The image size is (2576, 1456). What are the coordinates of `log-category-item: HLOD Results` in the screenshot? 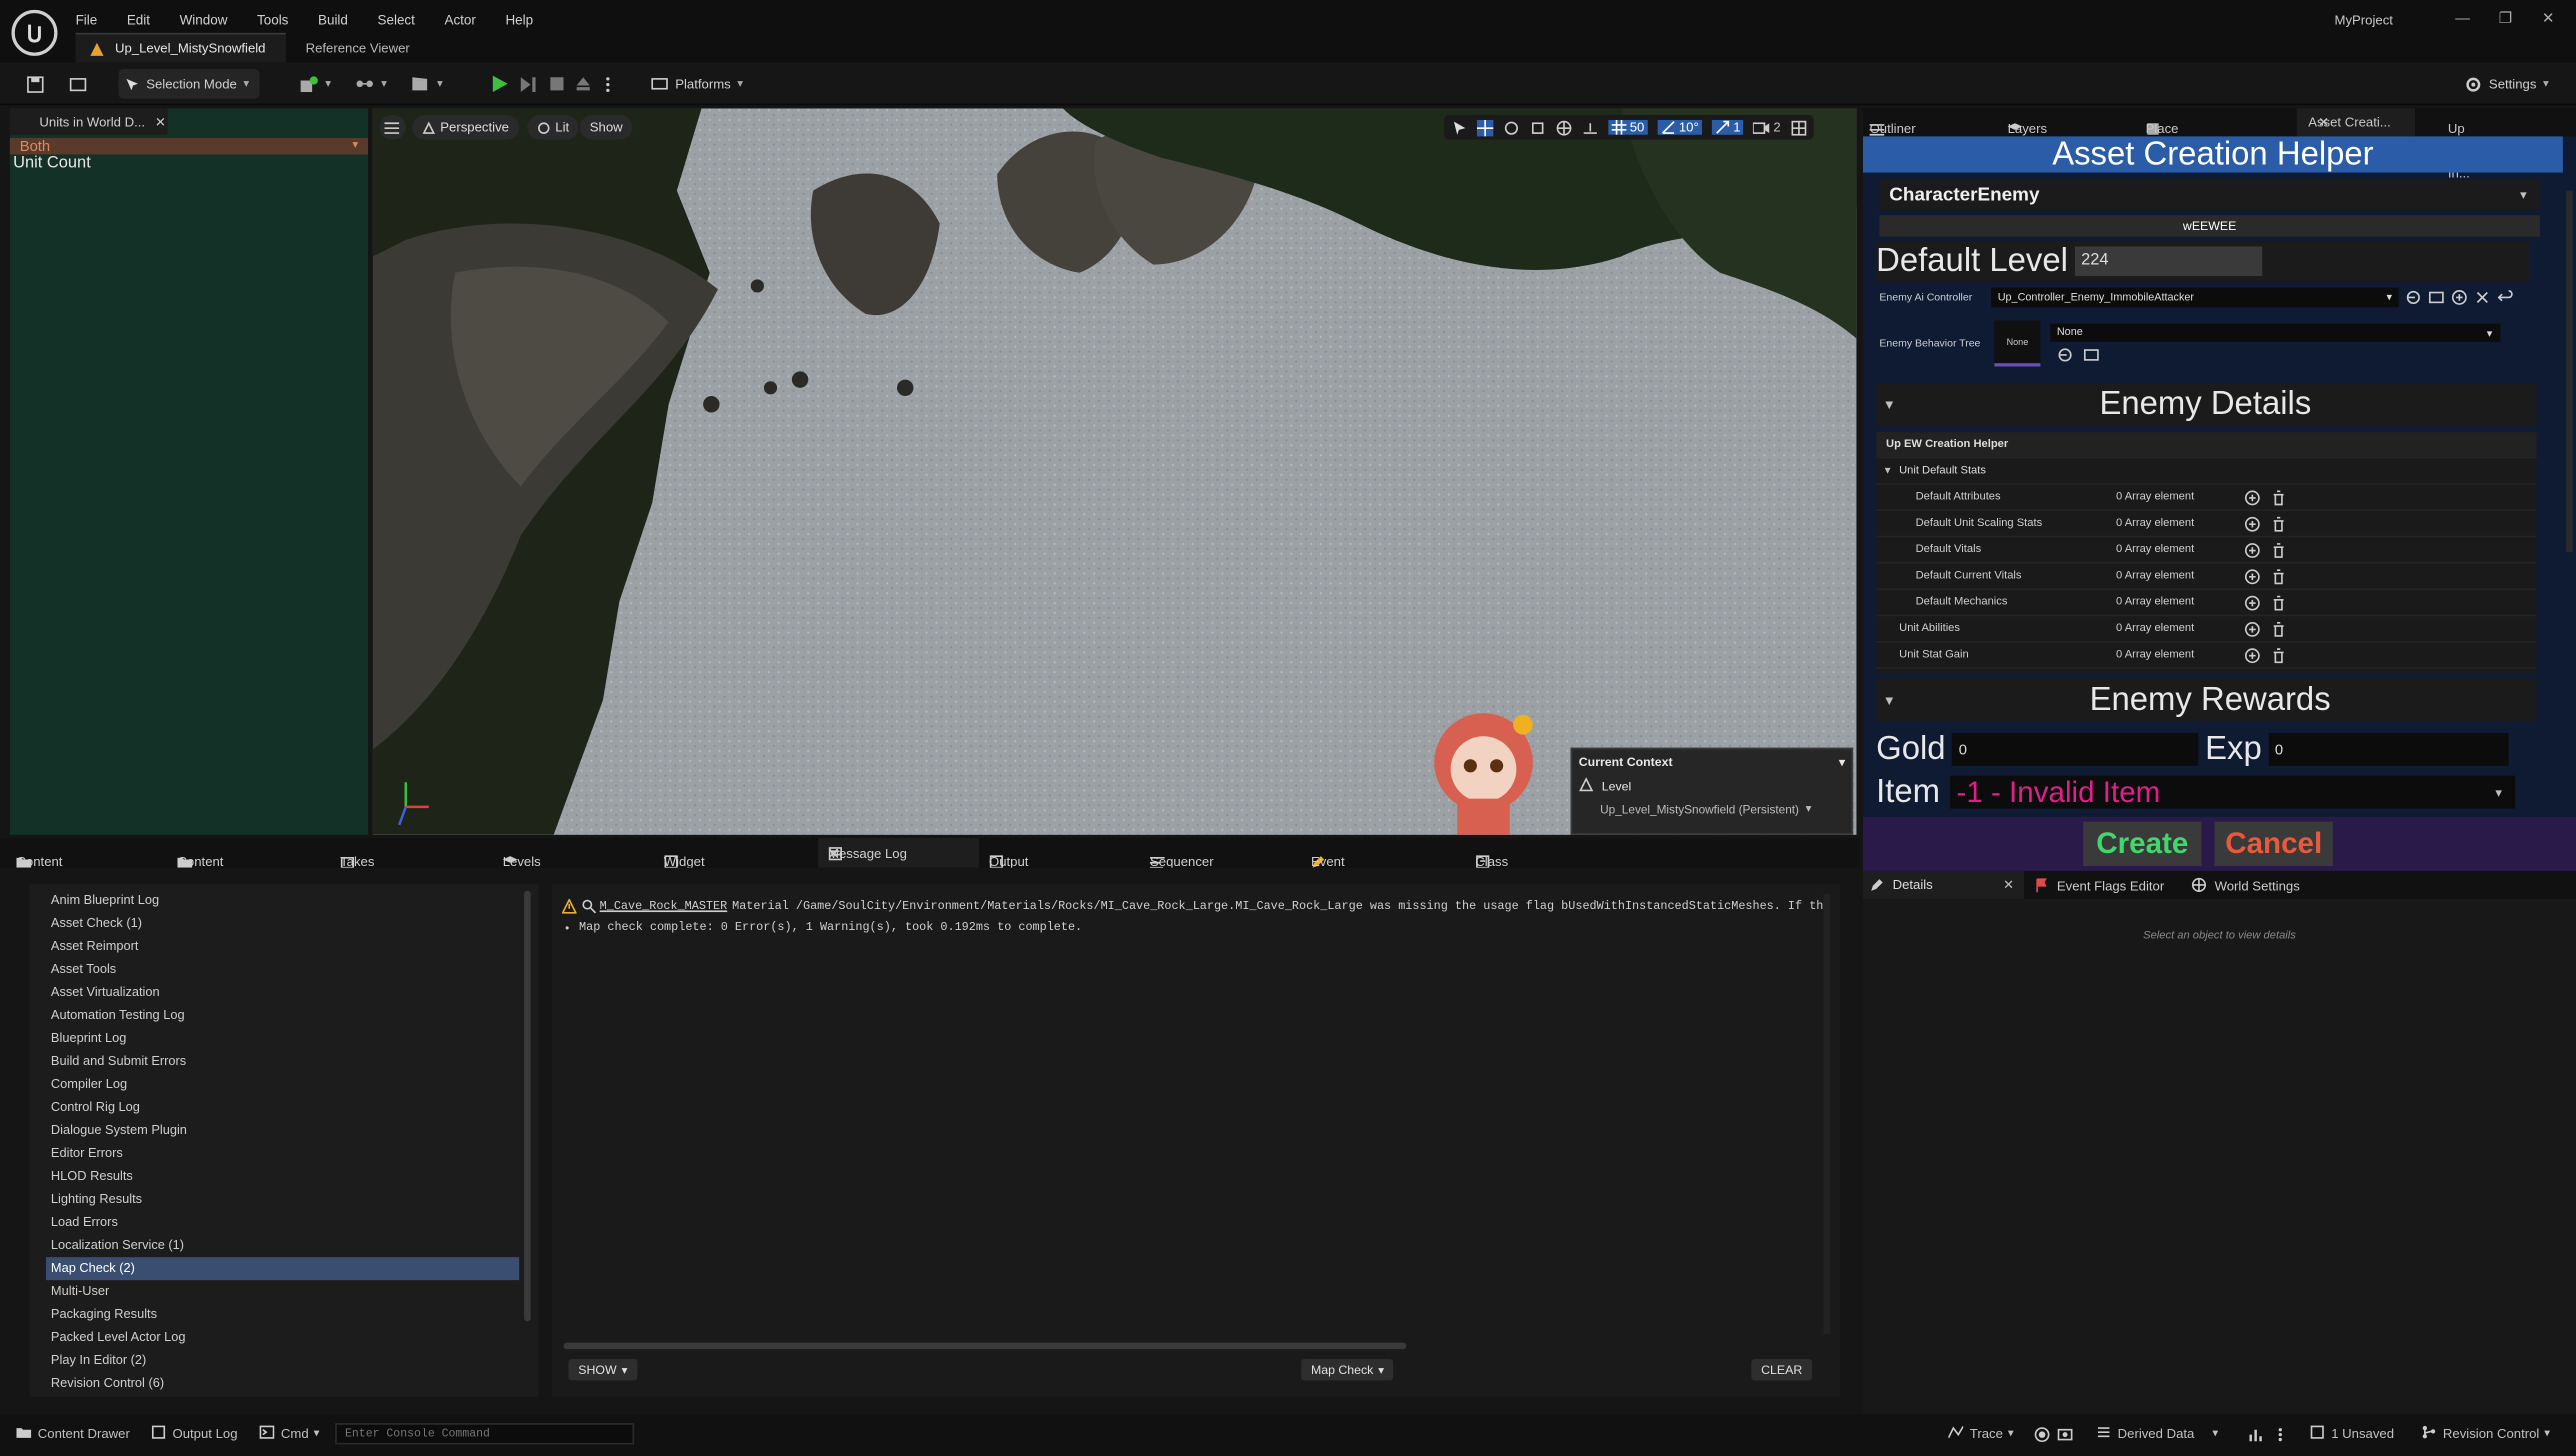 It's located at (284, 1176).